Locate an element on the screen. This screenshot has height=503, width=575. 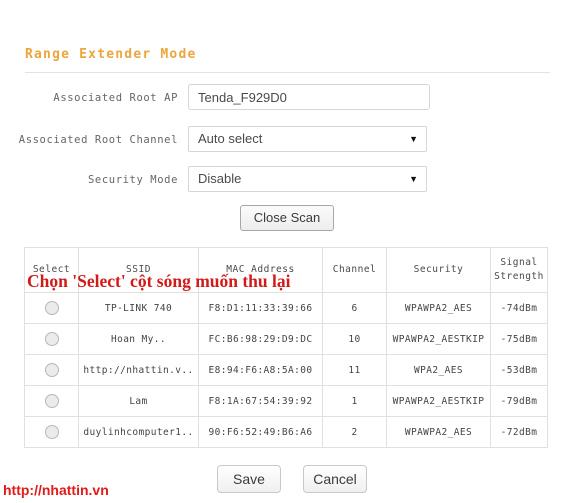
cell-channel: 10 is located at coordinates (354, 339).